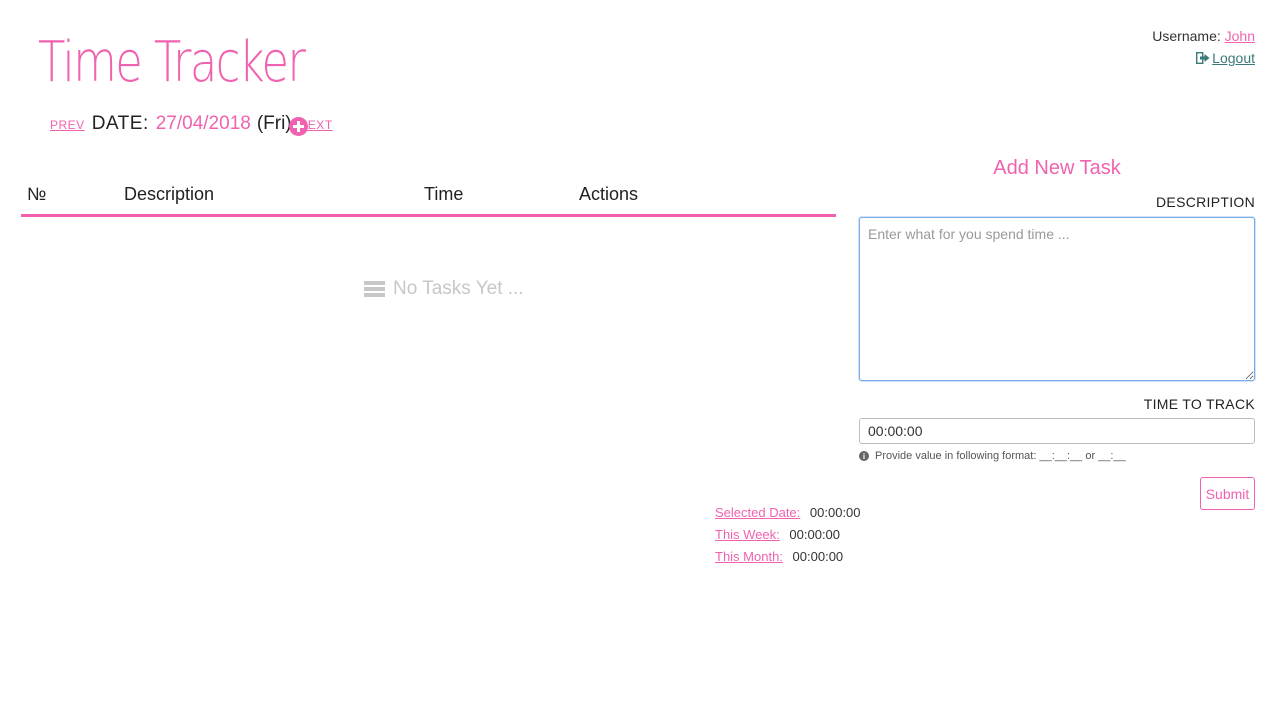 The width and height of the screenshot is (1277, 715). I want to click on tasks-table-header: № Description Time Actions, so click(428, 198).